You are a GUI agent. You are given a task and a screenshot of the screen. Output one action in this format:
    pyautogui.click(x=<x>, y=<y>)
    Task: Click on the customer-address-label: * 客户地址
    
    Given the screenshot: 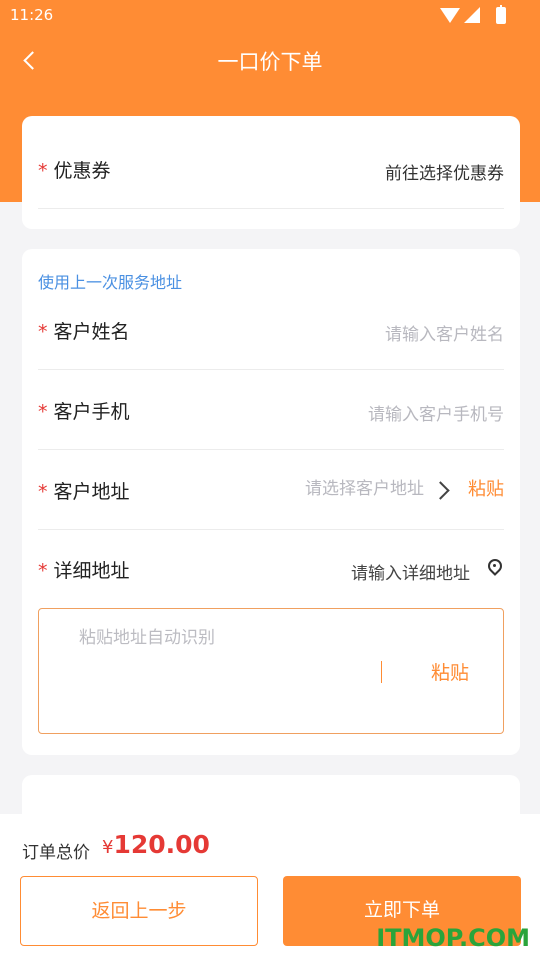 What is the action you would take?
    pyautogui.click(x=84, y=490)
    